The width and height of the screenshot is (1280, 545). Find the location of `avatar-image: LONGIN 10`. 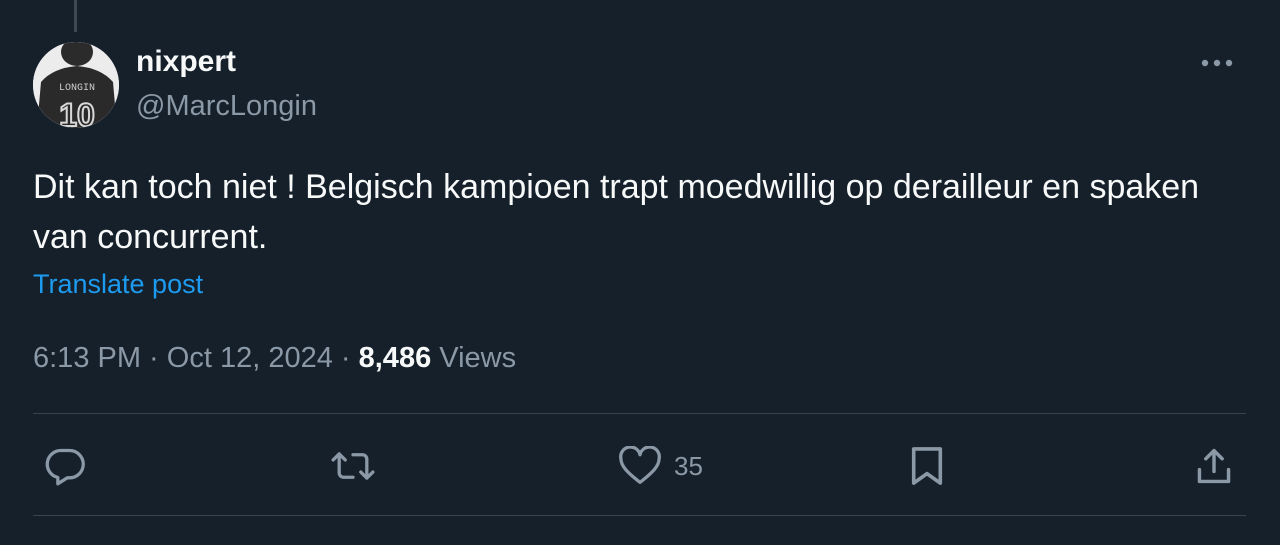

avatar-image: LONGIN 10 is located at coordinates (76, 85).